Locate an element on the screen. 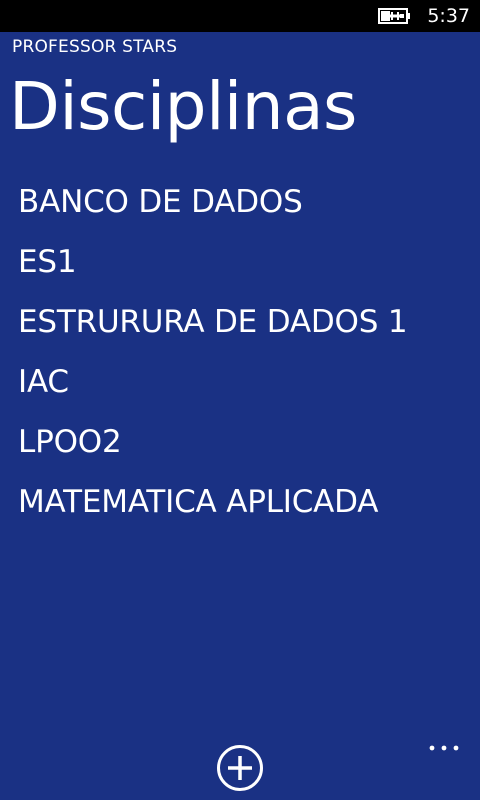 Image resolution: width=480 pixels, height=800 pixels. subject-item-label: ESTRURURA DE DADOS 1 is located at coordinates (213, 322).